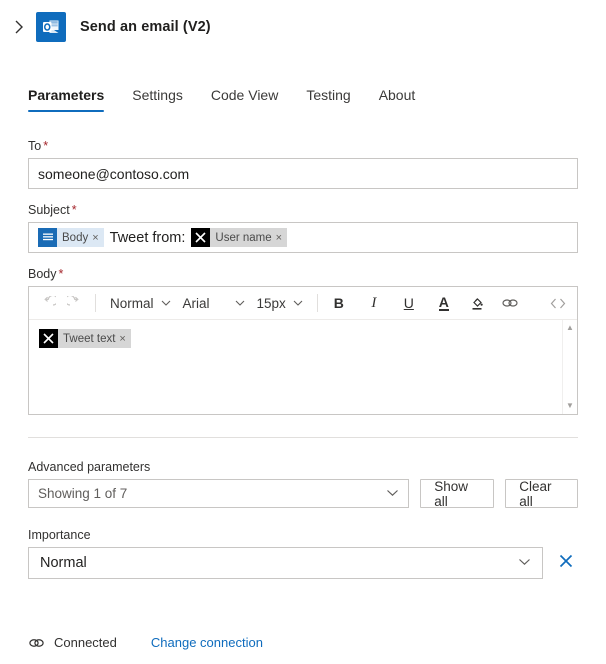  I want to click on editor-style-value: Normal, so click(132, 303).